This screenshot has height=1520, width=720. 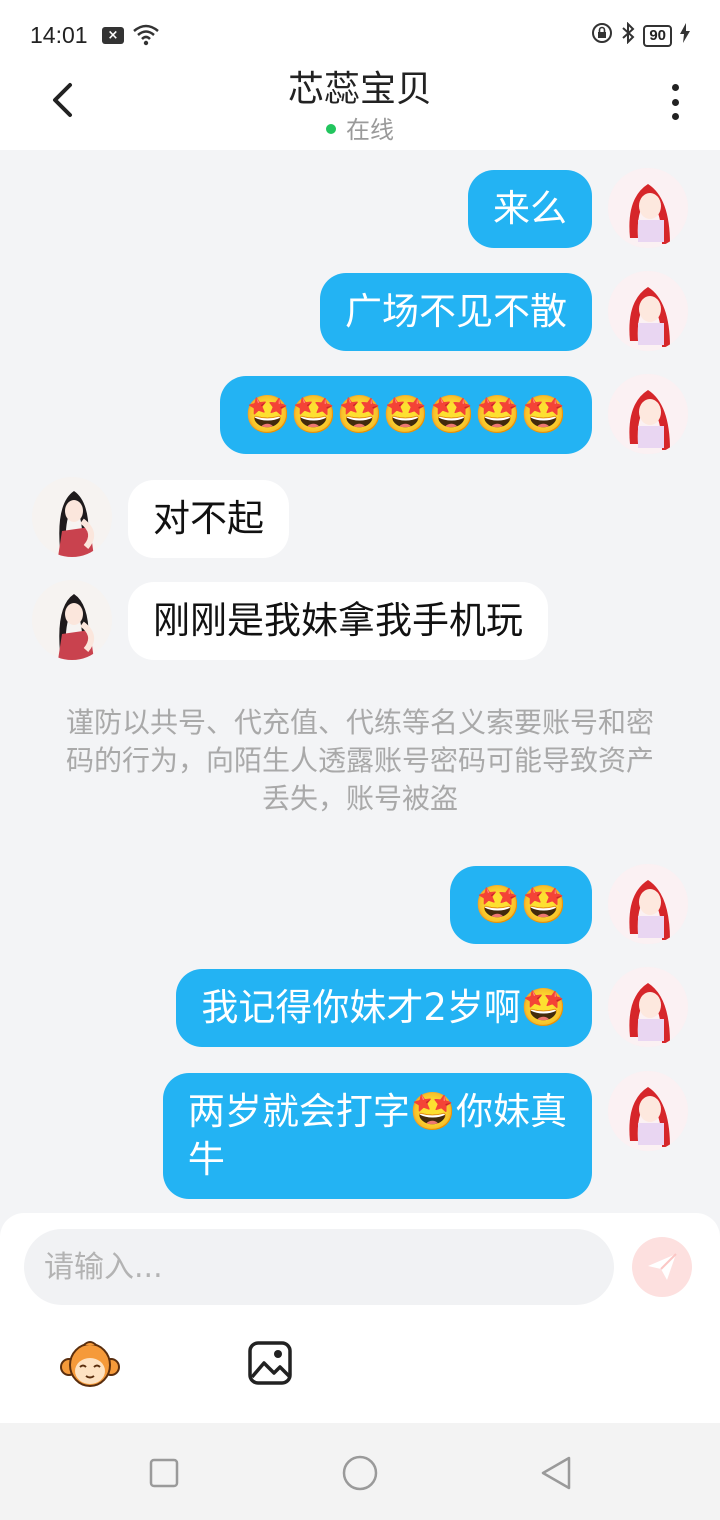 I want to click on message-bubble-received: 刚刚是我妹拿我手机玩, so click(x=338, y=621).